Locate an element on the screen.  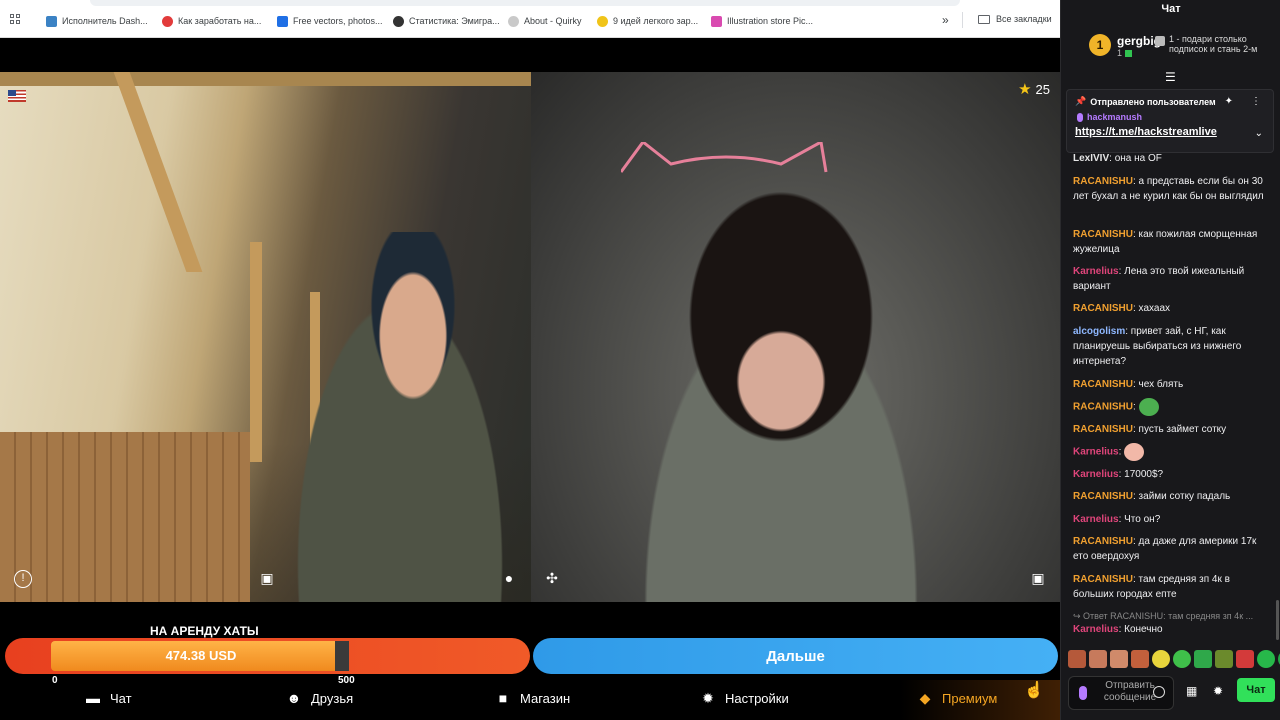
hexagon-icon is located at coordinates (1160, 41).